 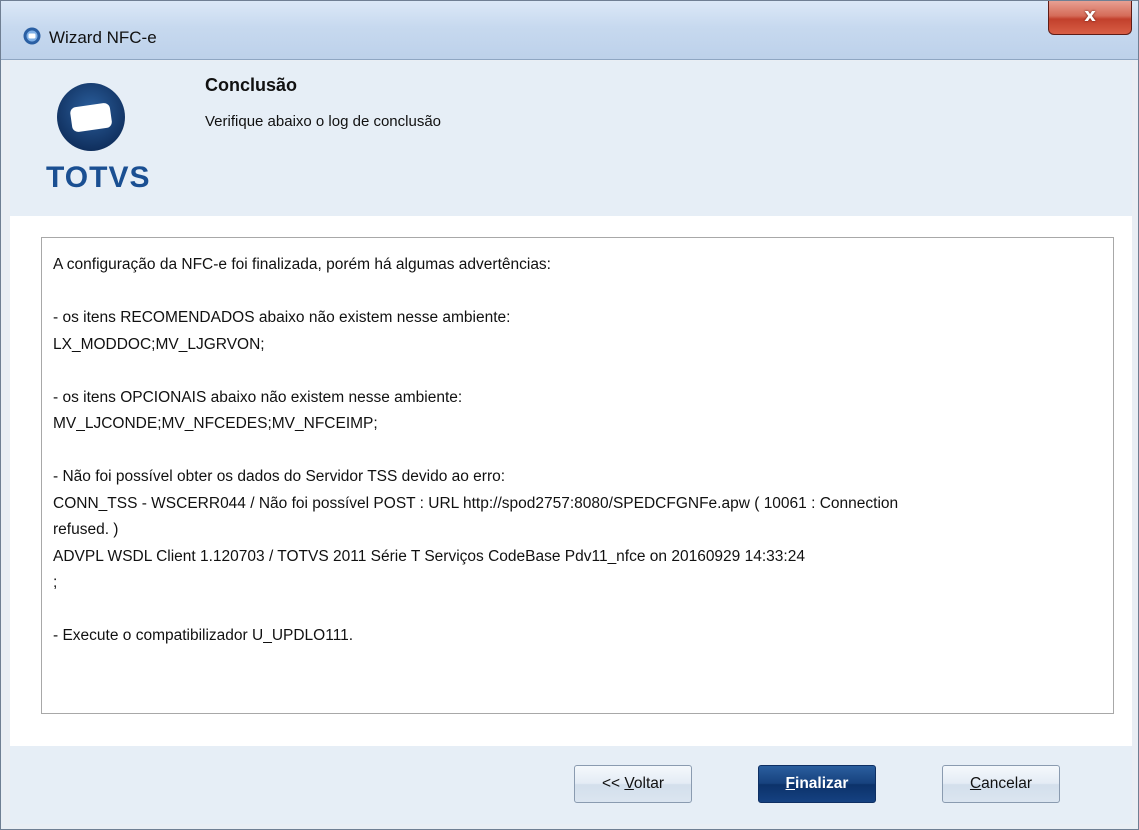 I want to click on cancel-button: Cancelar, so click(x=1001, y=784).